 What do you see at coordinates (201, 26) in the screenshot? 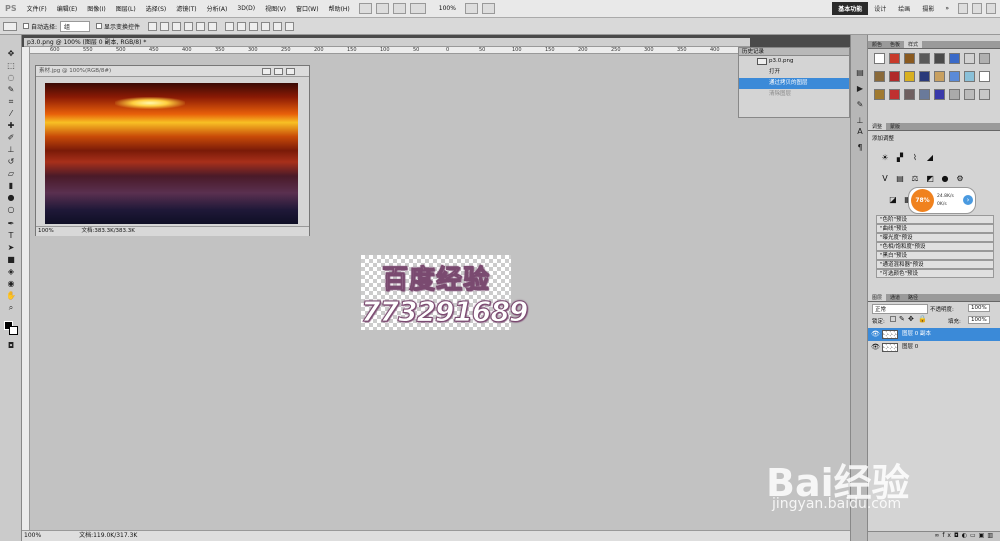
I see `align-hcenter-icon` at bounding box center [201, 26].